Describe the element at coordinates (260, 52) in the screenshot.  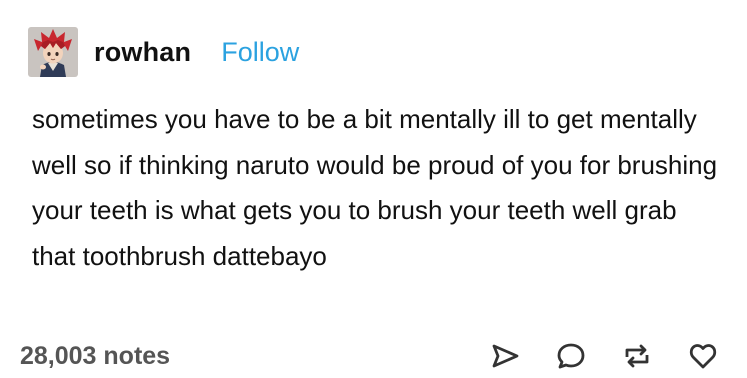
I see `follow-button: Follow` at that location.